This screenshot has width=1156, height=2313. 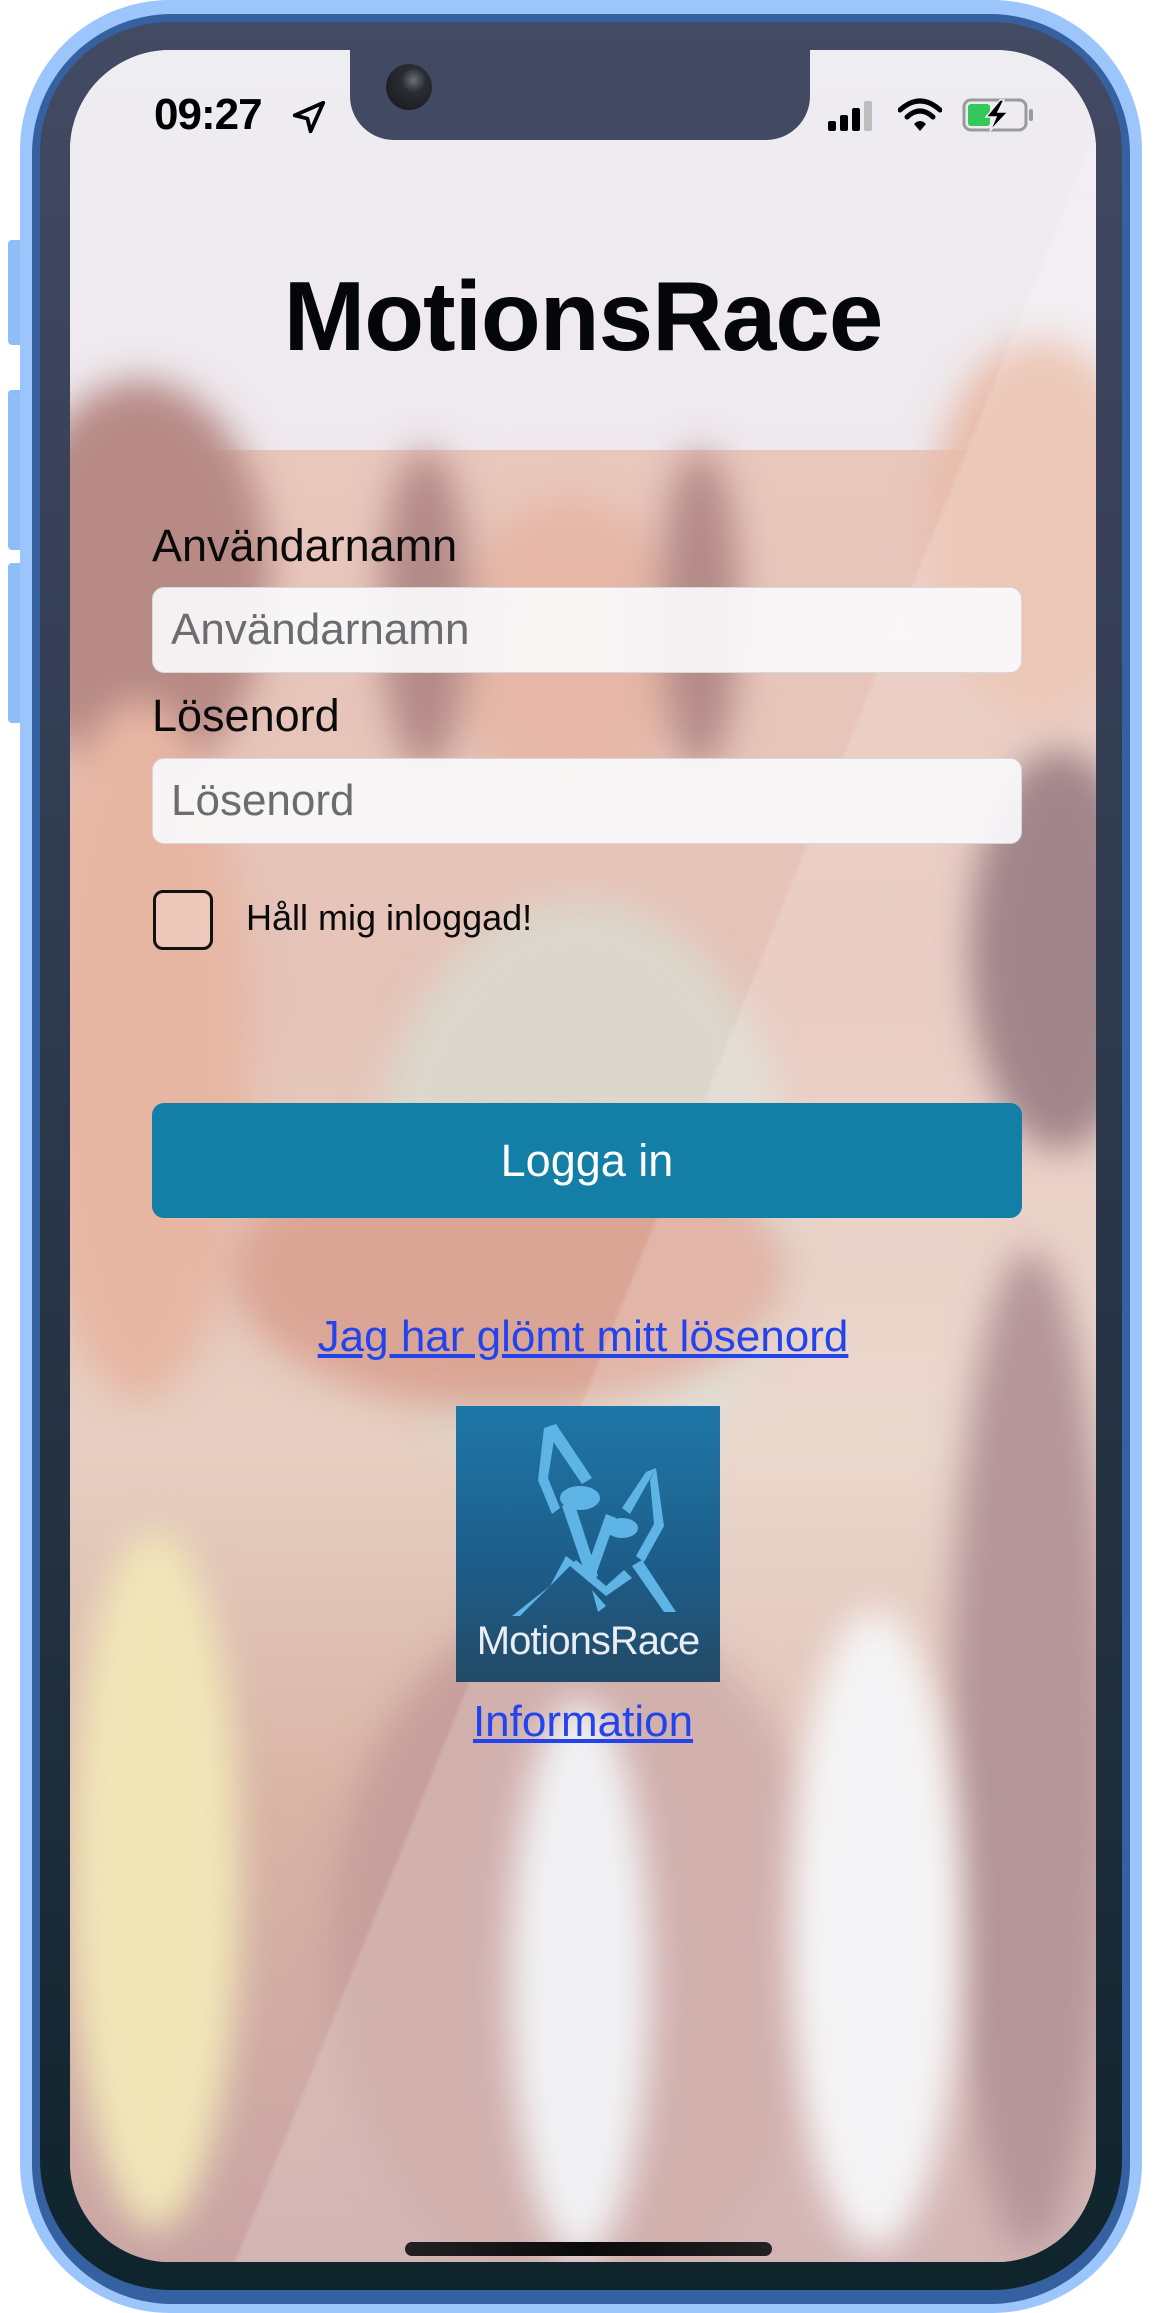 What do you see at coordinates (594, 1520) in the screenshot?
I see `dancing-figures-icon` at bounding box center [594, 1520].